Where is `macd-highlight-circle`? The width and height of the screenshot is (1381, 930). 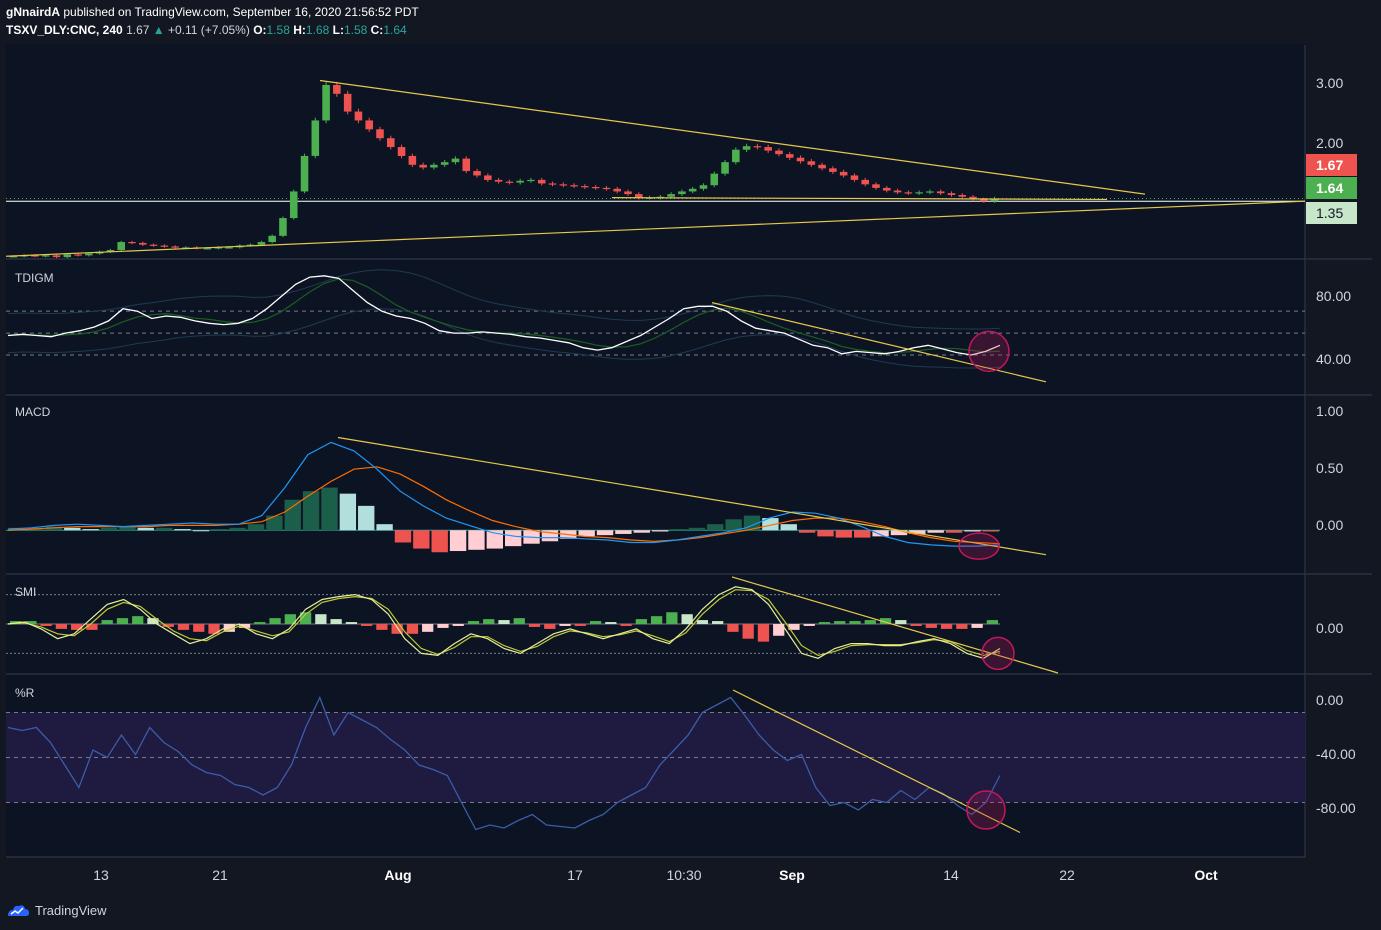 macd-highlight-circle is located at coordinates (979, 546).